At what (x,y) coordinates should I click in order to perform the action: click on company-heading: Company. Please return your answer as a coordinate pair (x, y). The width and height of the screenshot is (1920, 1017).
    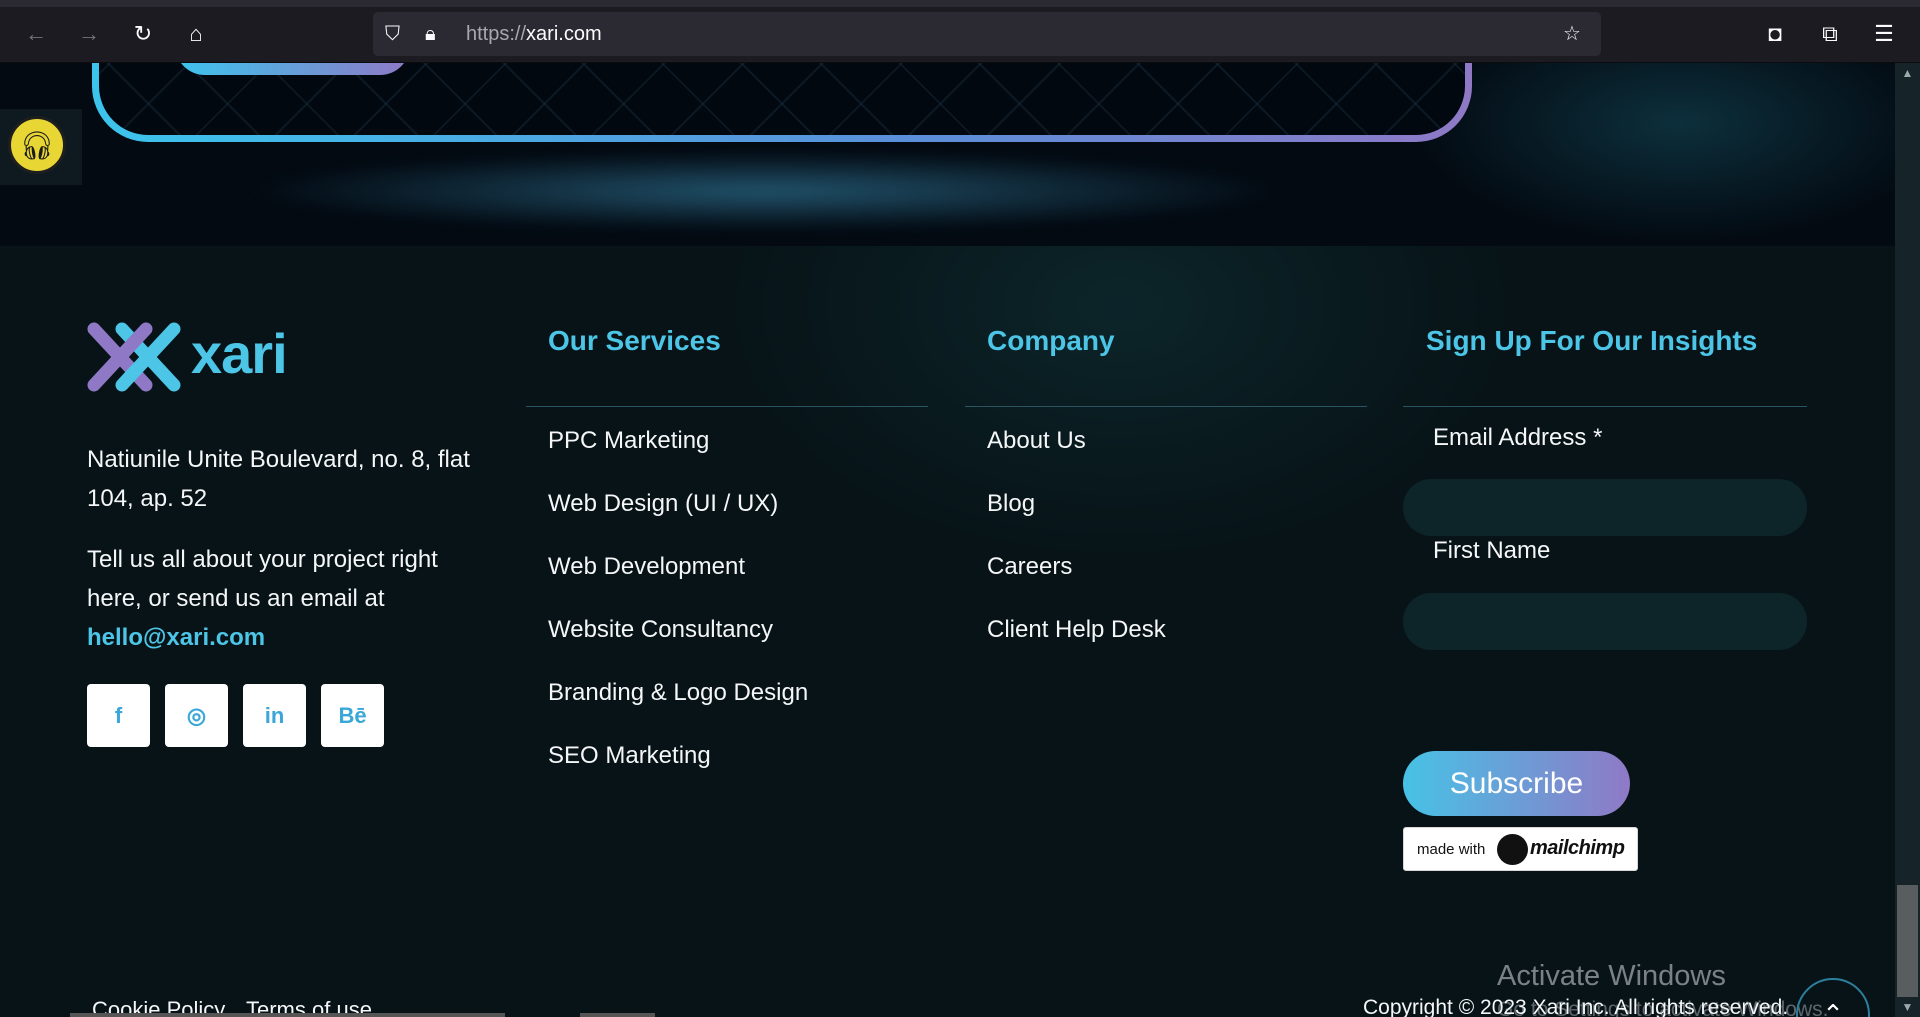
    Looking at the image, I should click on (1051, 340).